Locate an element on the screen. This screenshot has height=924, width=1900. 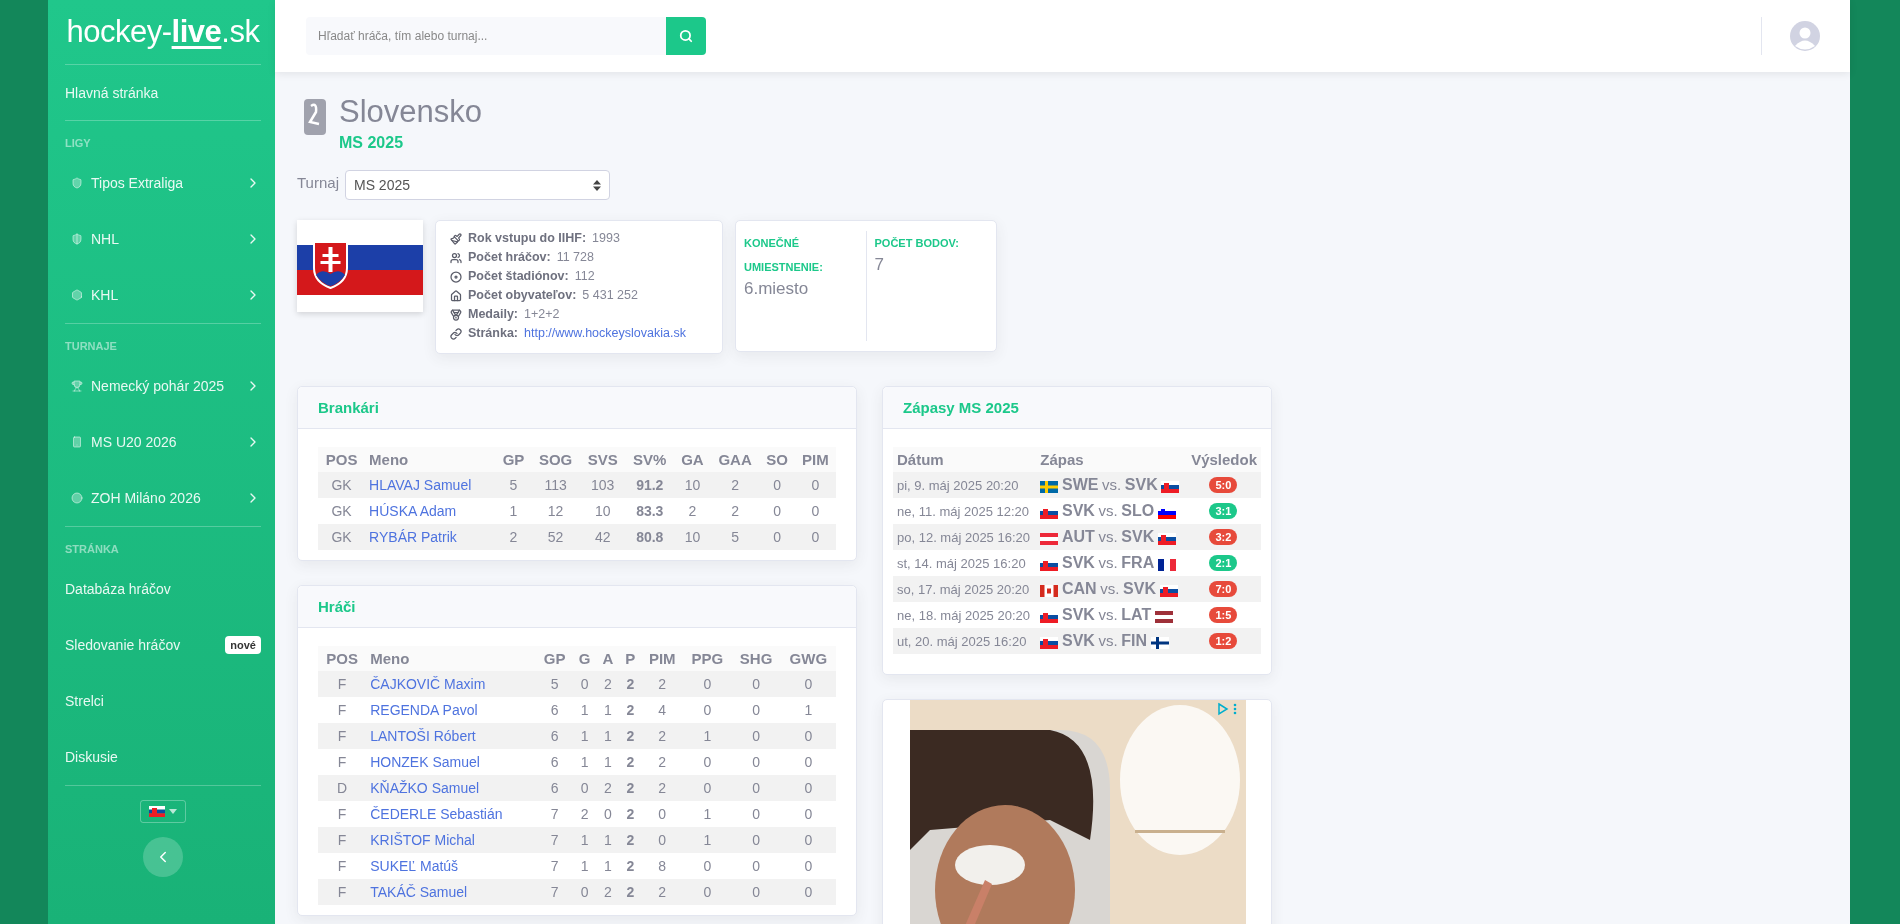
match-date: ne, 11. máj 2025 12:20 is located at coordinates (965, 511).